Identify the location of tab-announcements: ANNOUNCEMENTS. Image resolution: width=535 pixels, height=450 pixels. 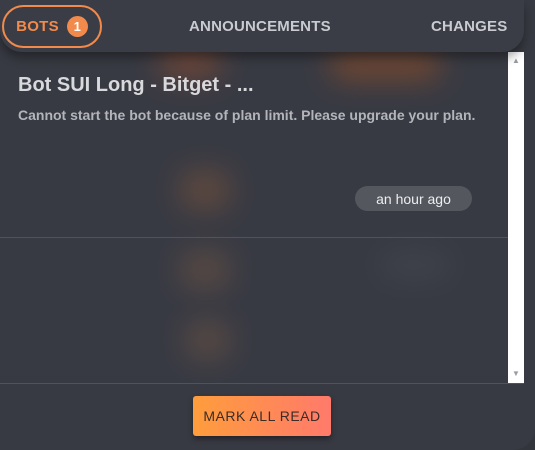
(260, 26).